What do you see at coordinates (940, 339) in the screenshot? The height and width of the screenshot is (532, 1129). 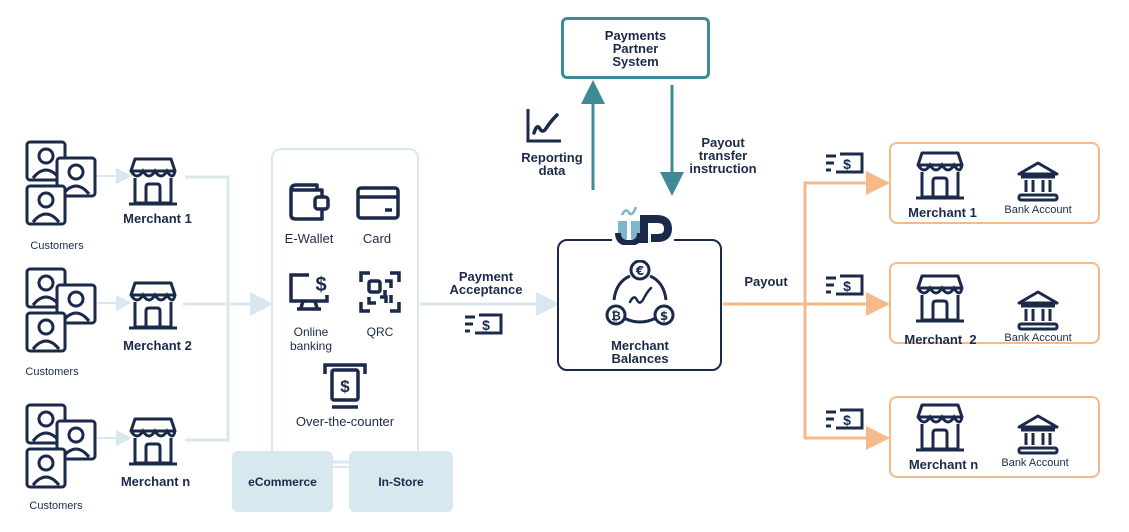 I see `destination-merchant-2-label: Merchant 2` at bounding box center [940, 339].